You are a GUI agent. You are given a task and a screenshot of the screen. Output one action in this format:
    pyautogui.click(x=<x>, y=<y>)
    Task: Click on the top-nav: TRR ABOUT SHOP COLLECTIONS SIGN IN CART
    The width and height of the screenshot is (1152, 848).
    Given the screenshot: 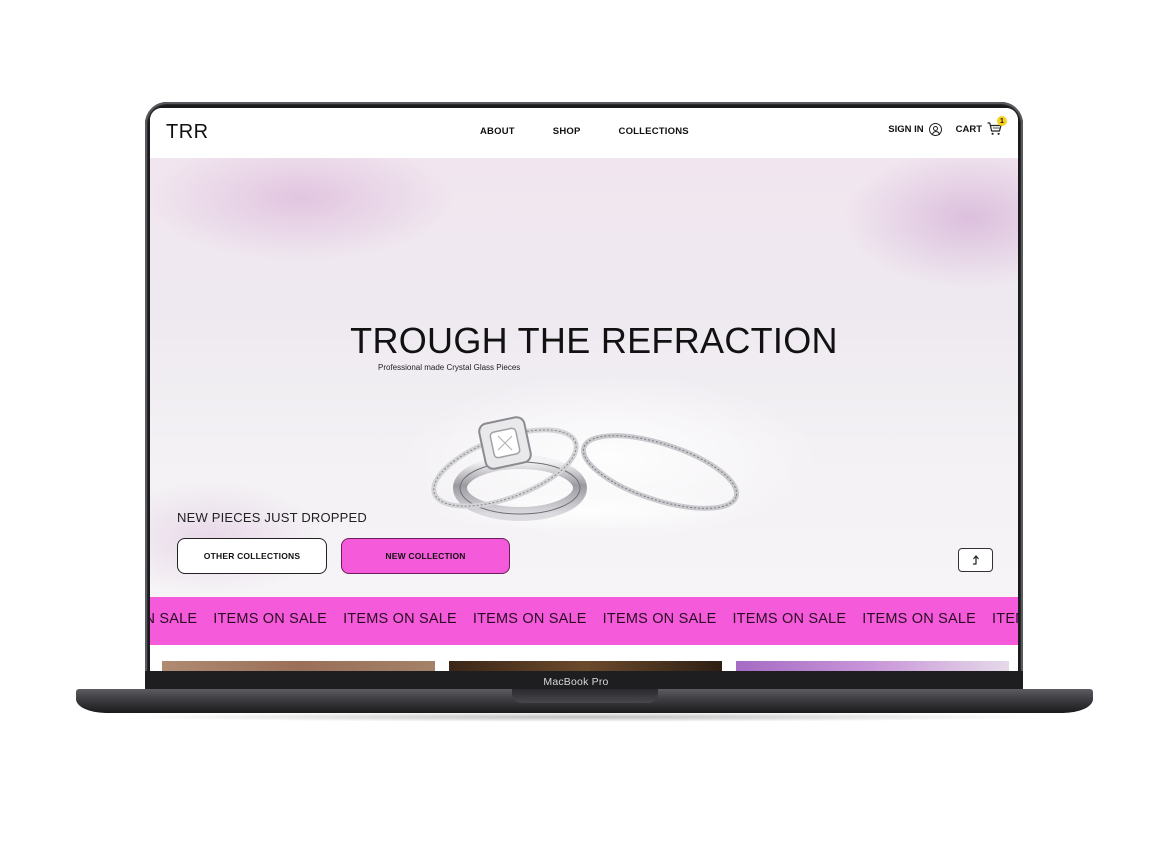 What is the action you would take?
    pyautogui.click(x=584, y=133)
    